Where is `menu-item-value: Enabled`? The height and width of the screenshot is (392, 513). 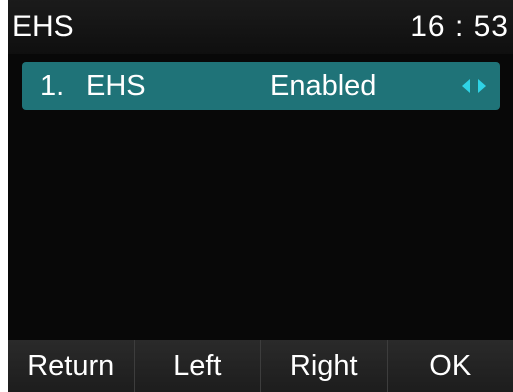
menu-item-value: Enabled is located at coordinates (323, 86).